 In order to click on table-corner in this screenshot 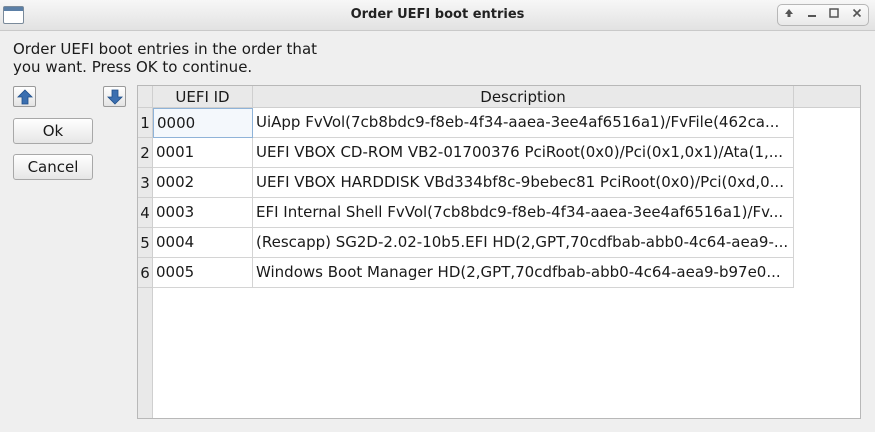, I will do `click(145, 97)`.